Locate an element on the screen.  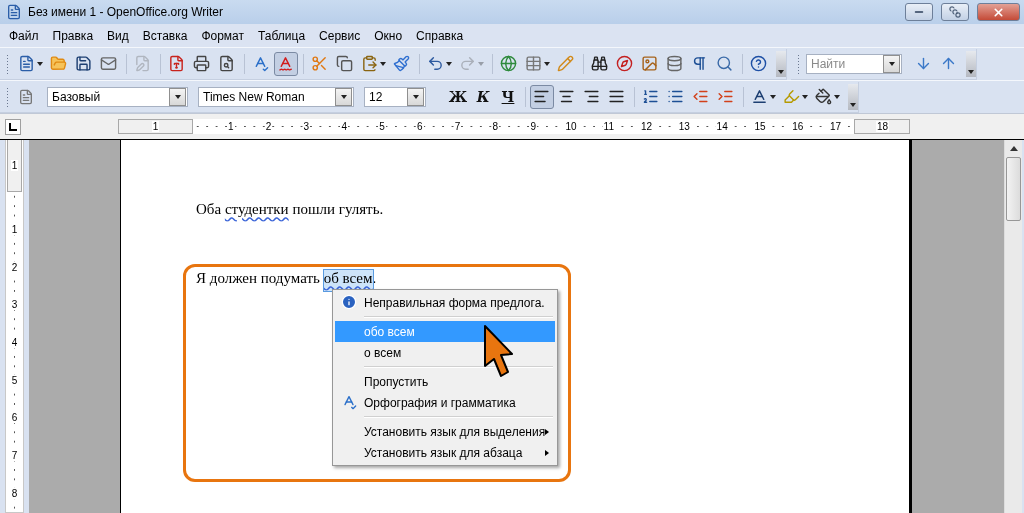
paint-bucket-icon is located at coordinates (823, 96).